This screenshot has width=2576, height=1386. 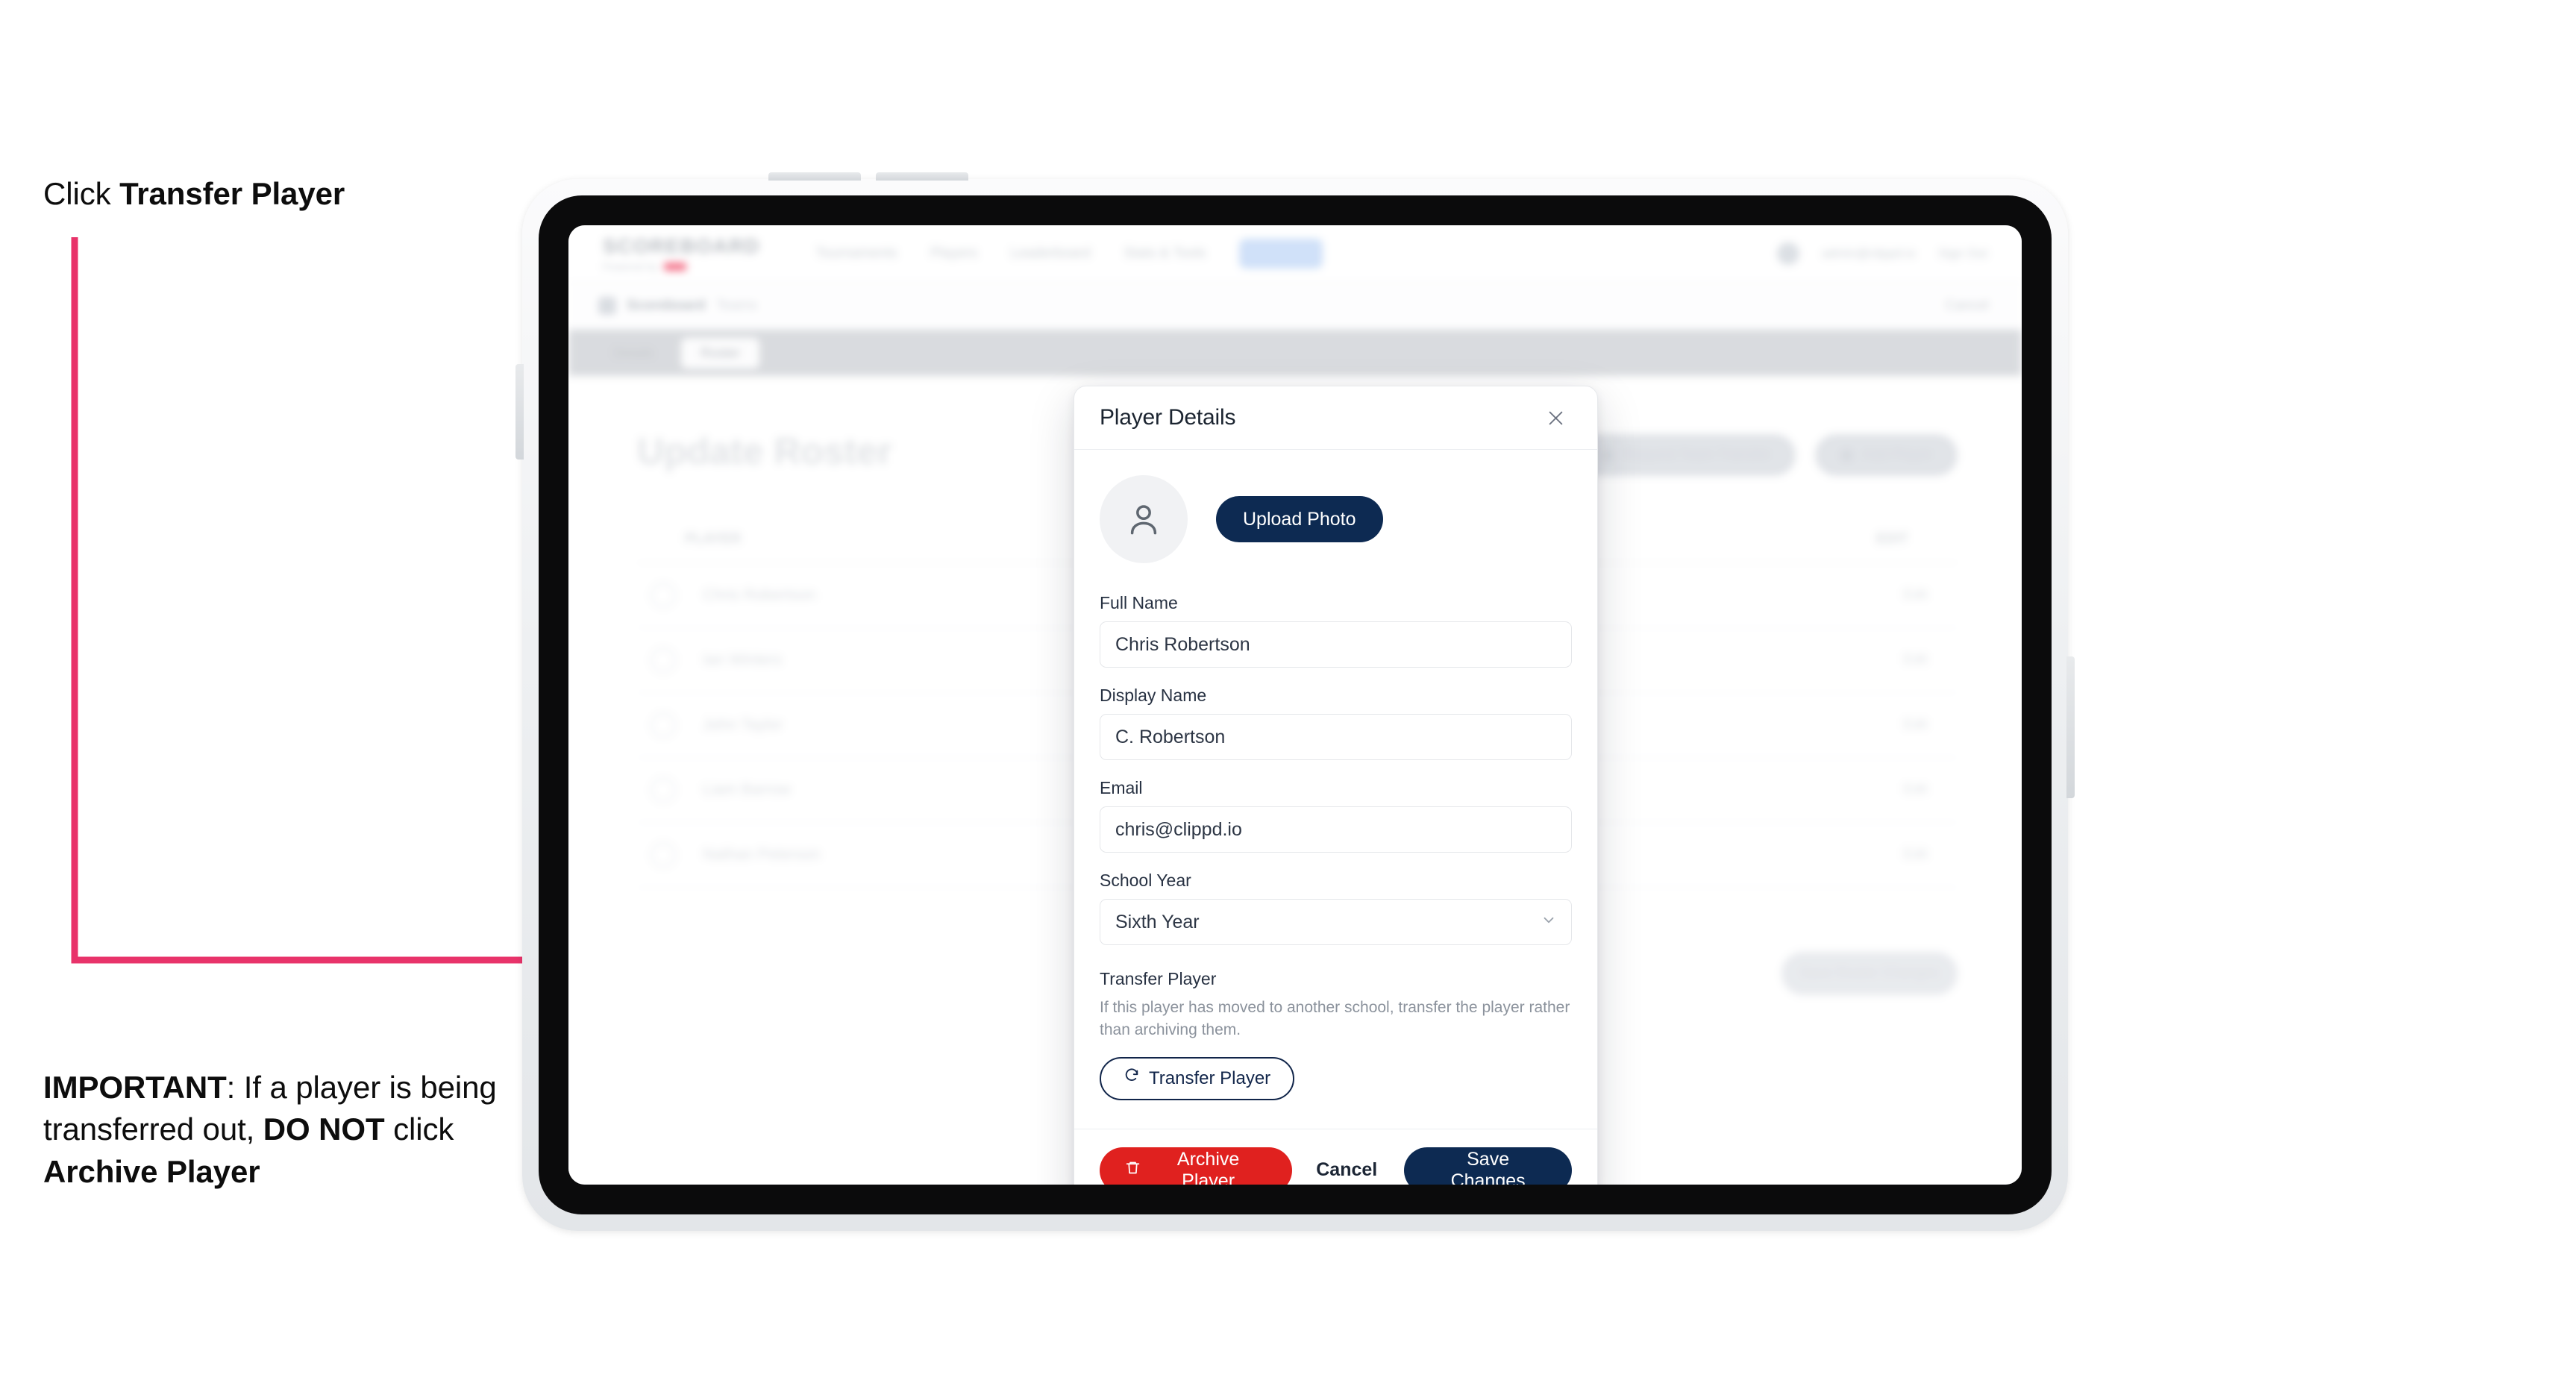 What do you see at coordinates (1336, 644) in the screenshot?
I see `full-name-input` at bounding box center [1336, 644].